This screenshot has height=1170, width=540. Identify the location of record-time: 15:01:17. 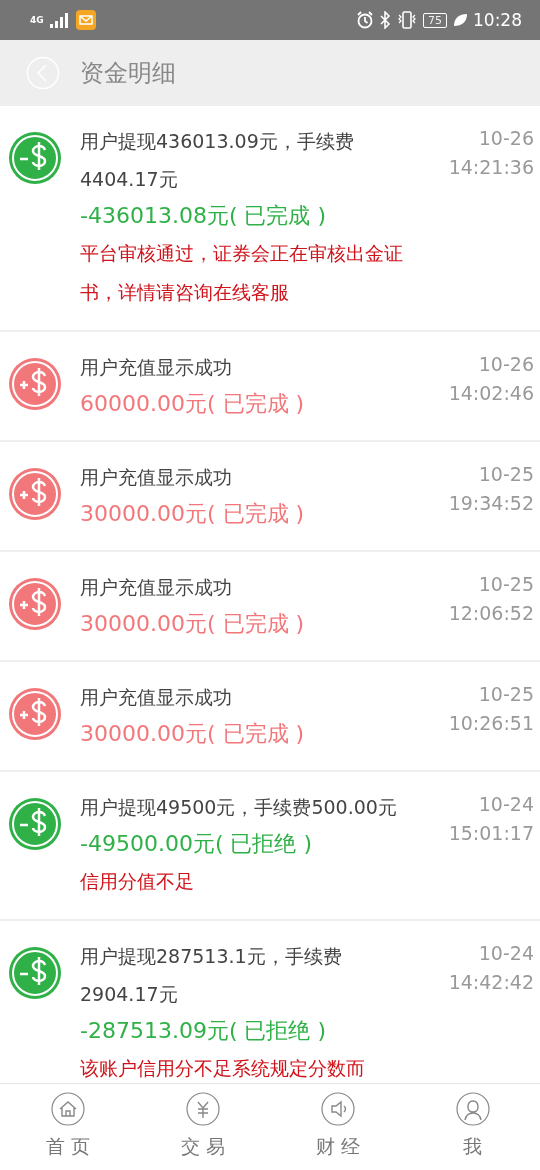
(491, 833).